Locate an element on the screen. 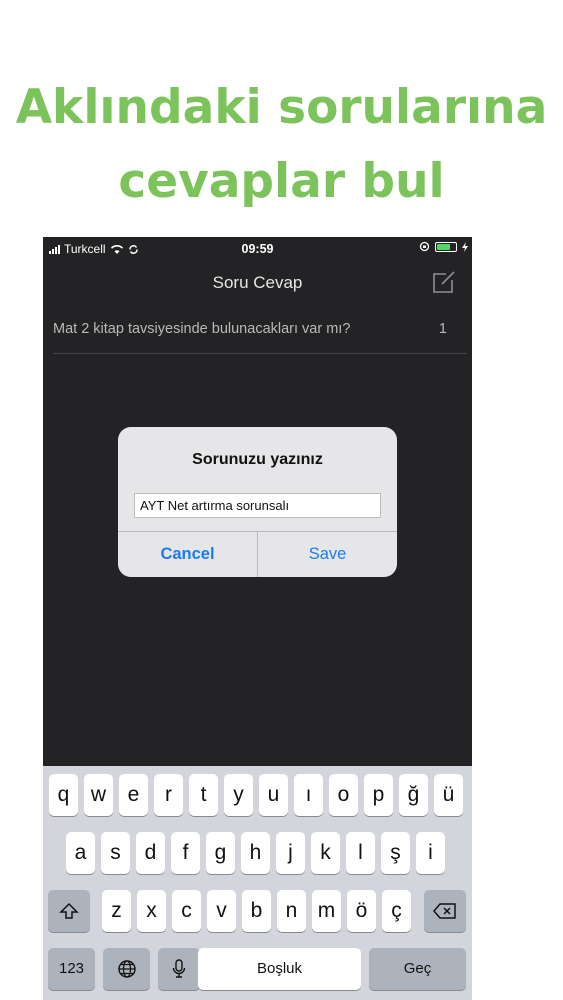 Image resolution: width=563 pixels, height=1000 pixels. globe-icon is located at coordinates (126, 969).